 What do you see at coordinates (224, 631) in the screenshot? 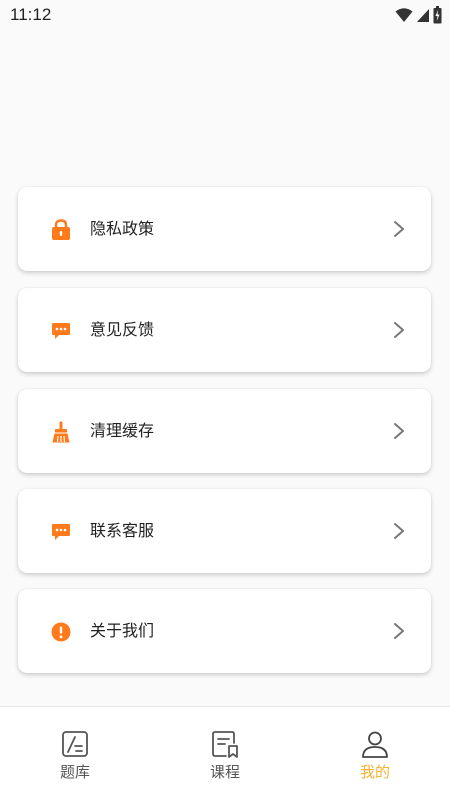
I see `menu-item-about-us: 关于我们` at bounding box center [224, 631].